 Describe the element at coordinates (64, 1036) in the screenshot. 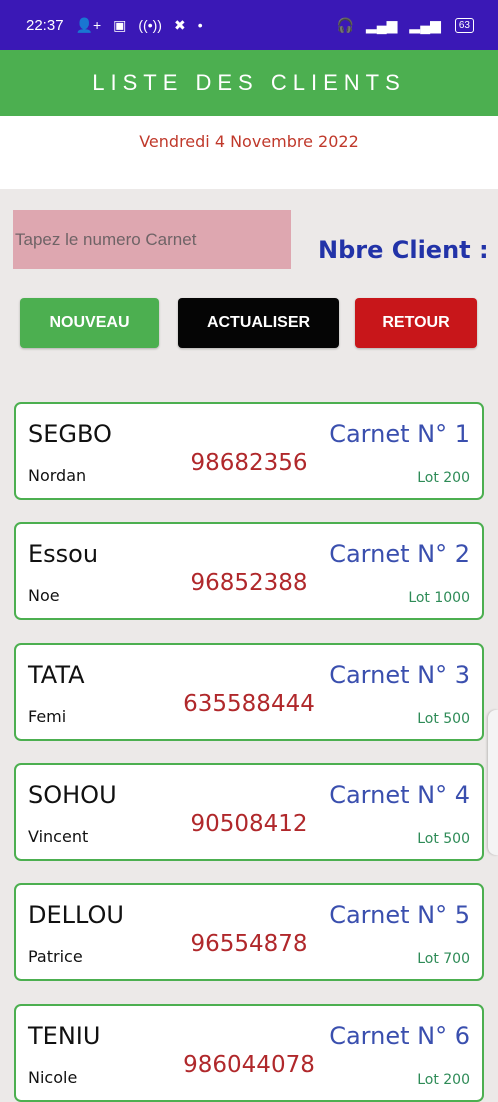

I see `client-name: TENIU` at that location.